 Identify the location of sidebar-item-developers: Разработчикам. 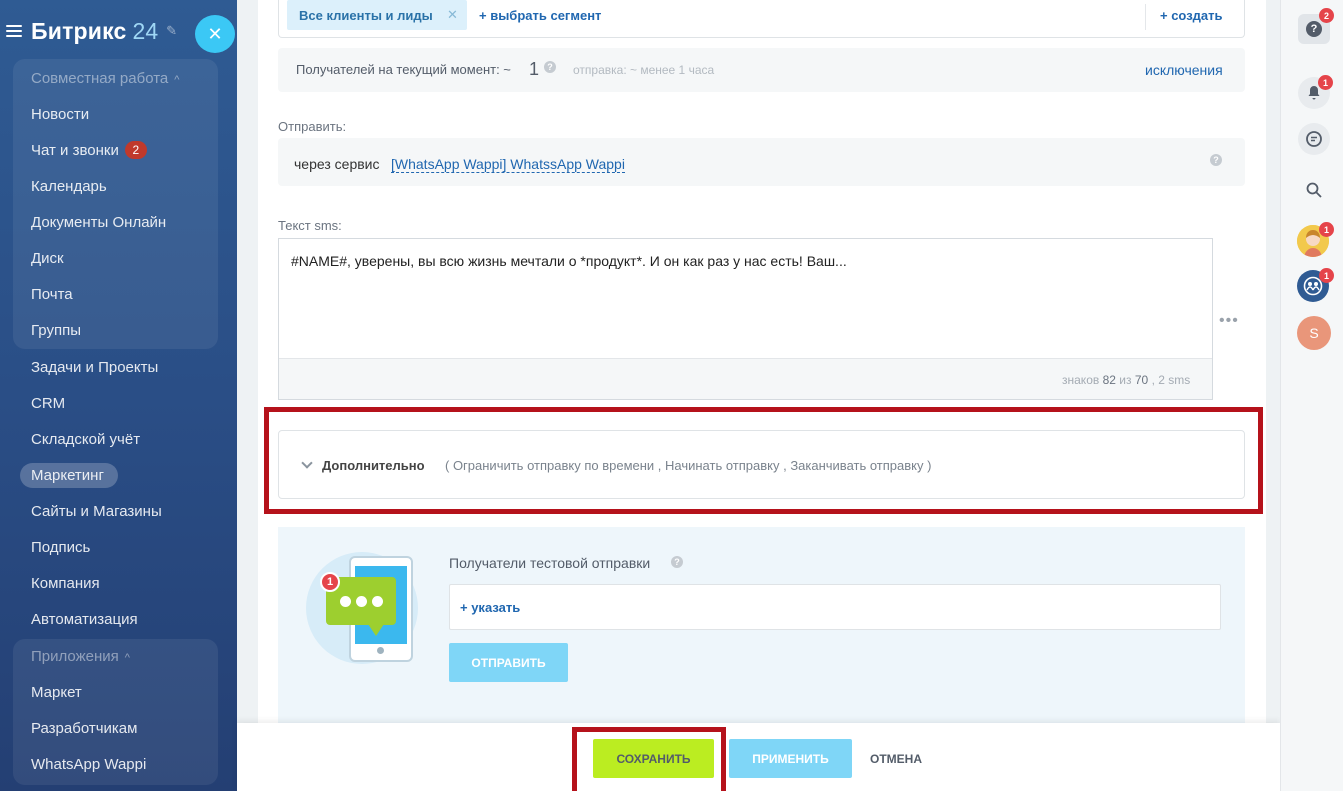
(84, 729).